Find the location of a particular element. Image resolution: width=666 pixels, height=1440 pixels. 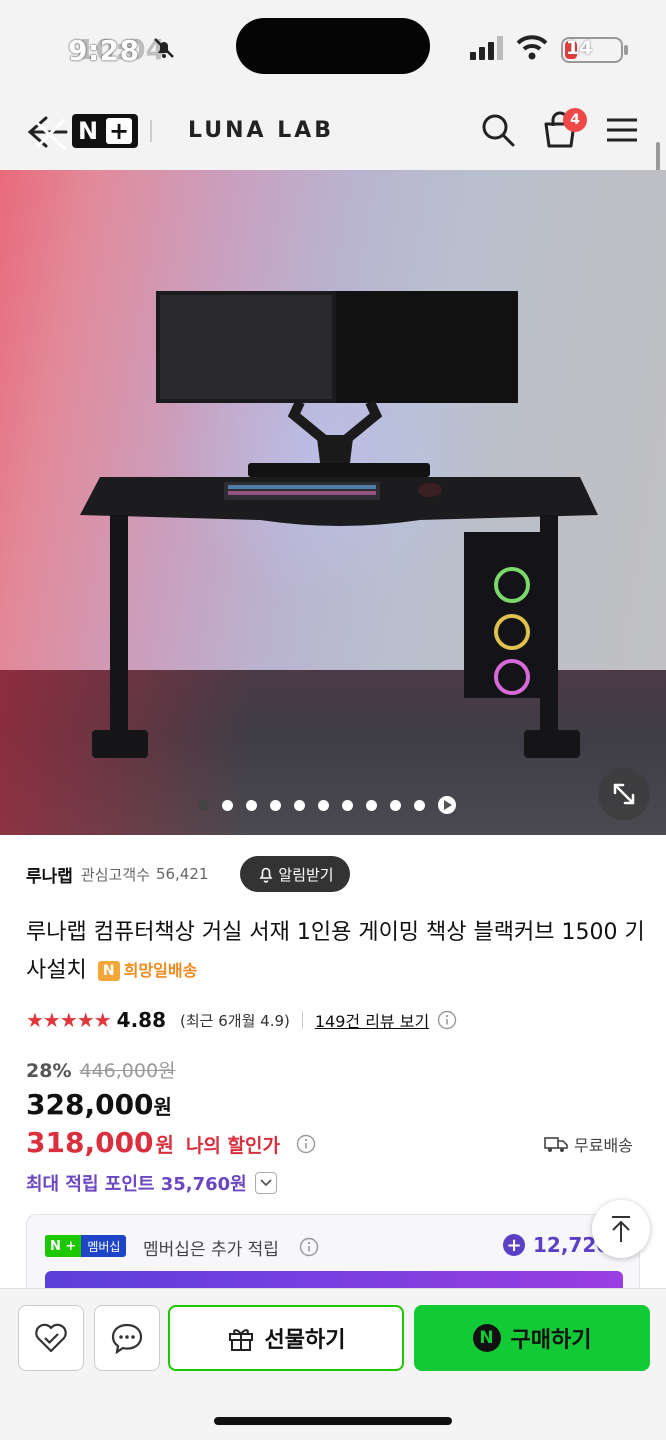

bottom-action-bar: 선물하기 N 구매하기 is located at coordinates (333, 1364).